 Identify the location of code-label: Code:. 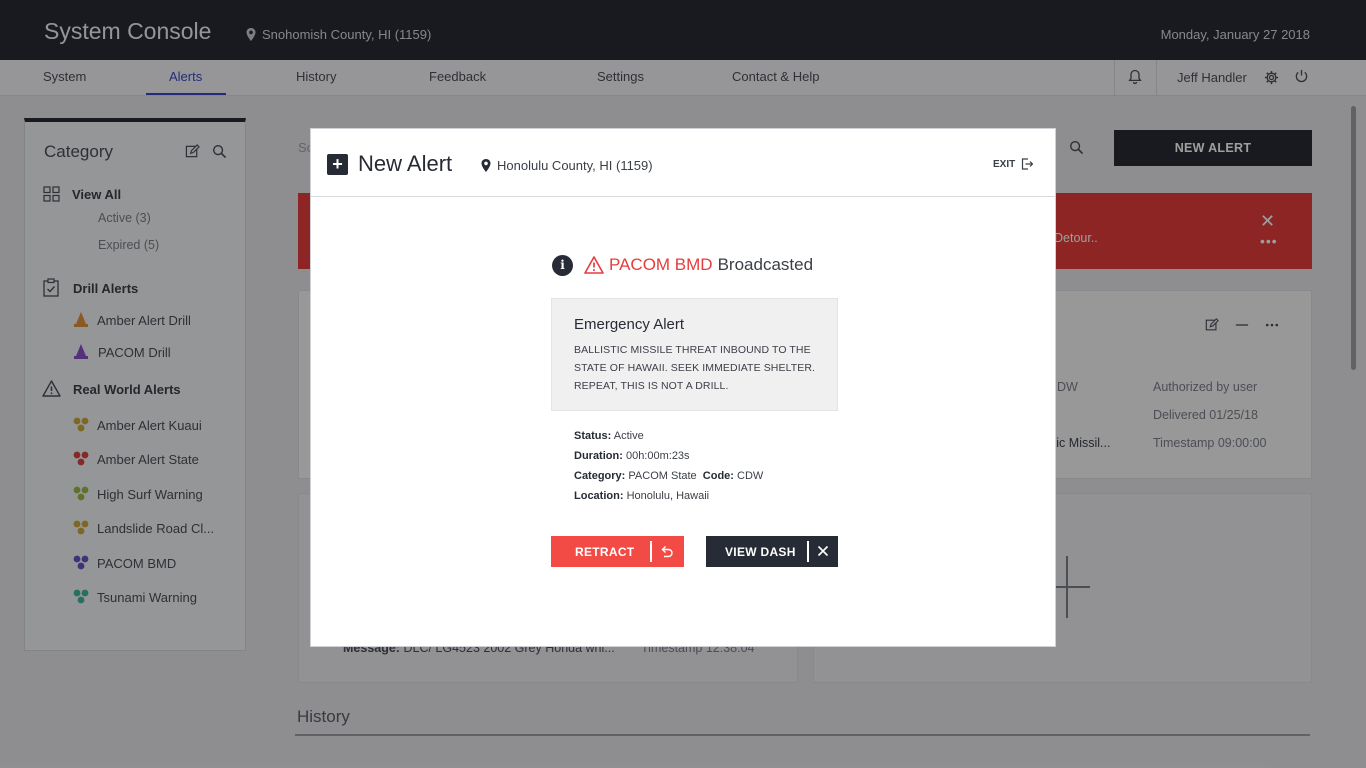
(718, 476).